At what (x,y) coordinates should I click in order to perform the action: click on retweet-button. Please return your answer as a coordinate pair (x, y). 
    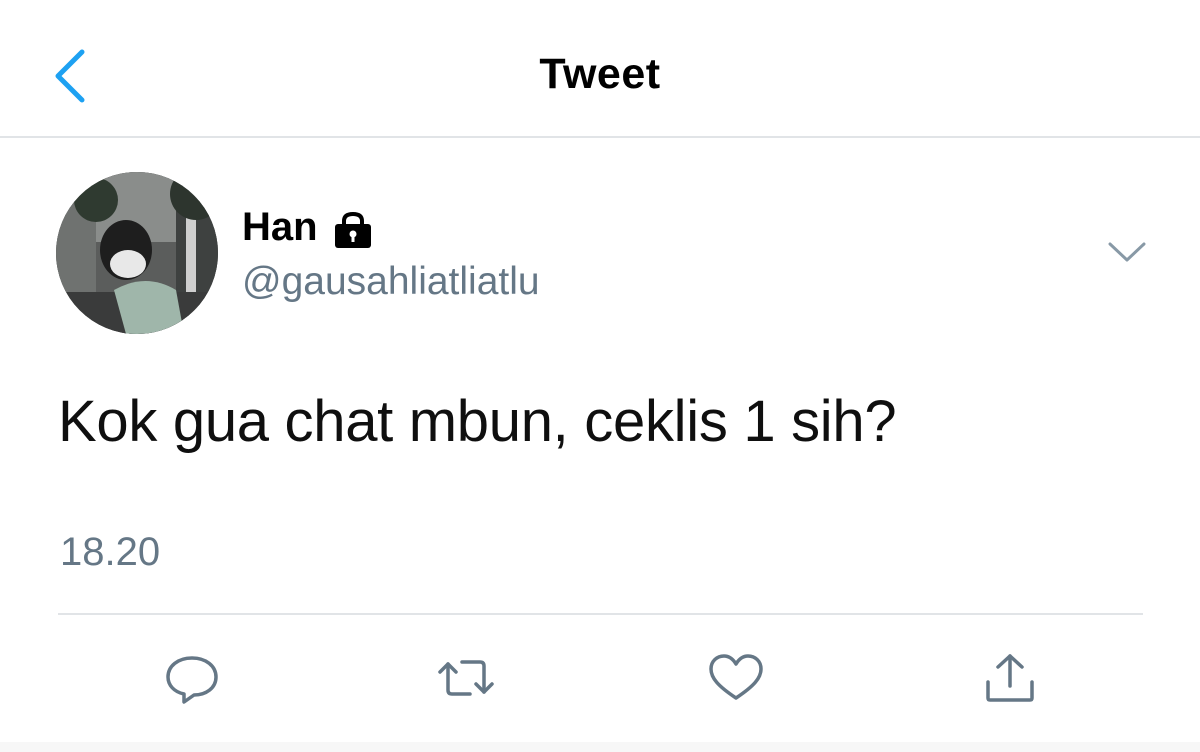
    Looking at the image, I should click on (466, 678).